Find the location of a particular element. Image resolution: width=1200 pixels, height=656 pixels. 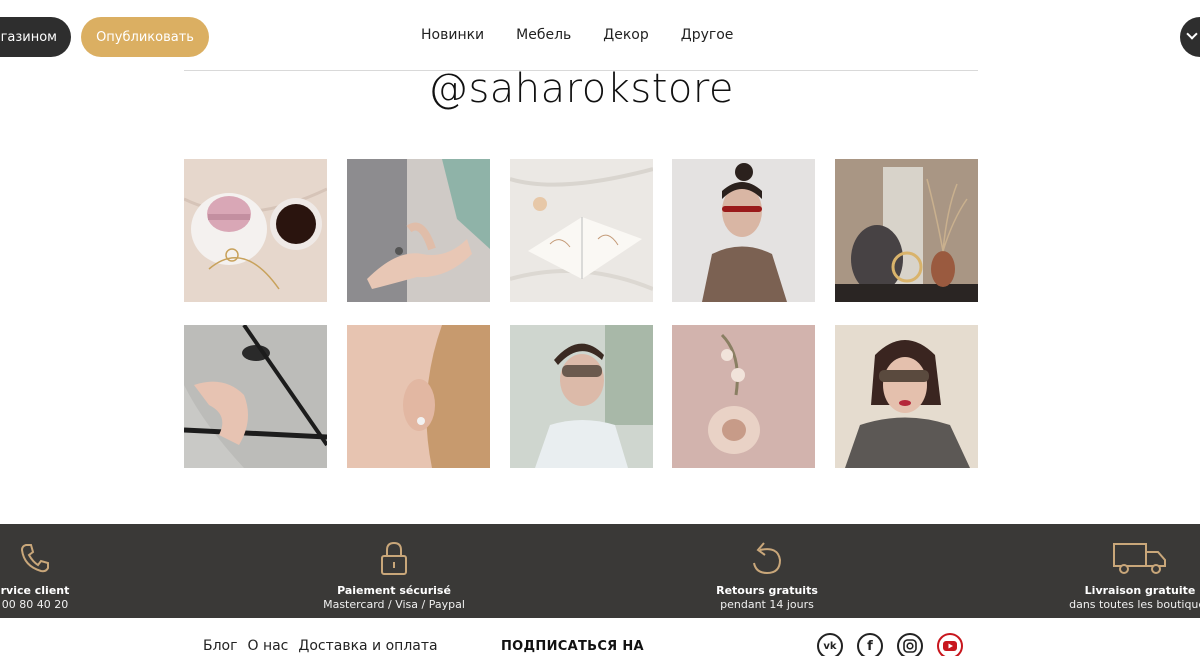

vk-label: vk is located at coordinates (830, 646).